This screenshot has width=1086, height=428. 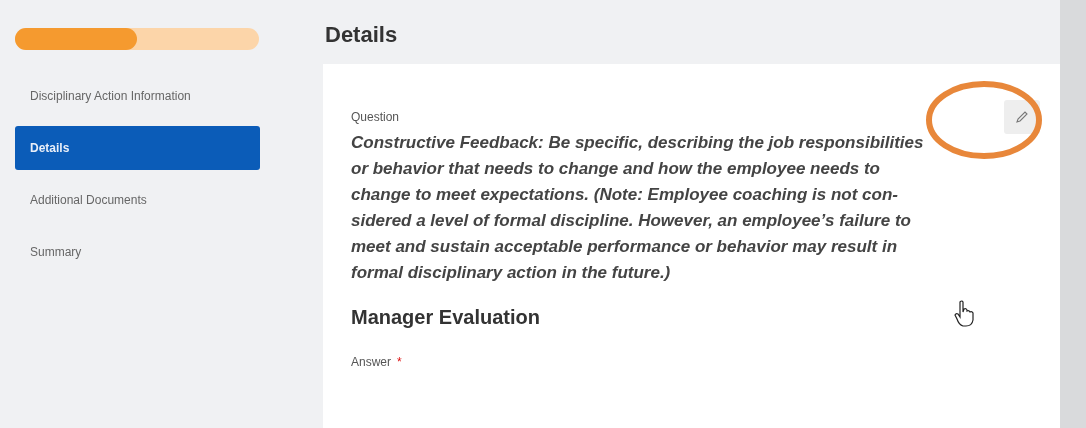 What do you see at coordinates (137, 96) in the screenshot?
I see `sidebar-item: Disciplinary Action Information` at bounding box center [137, 96].